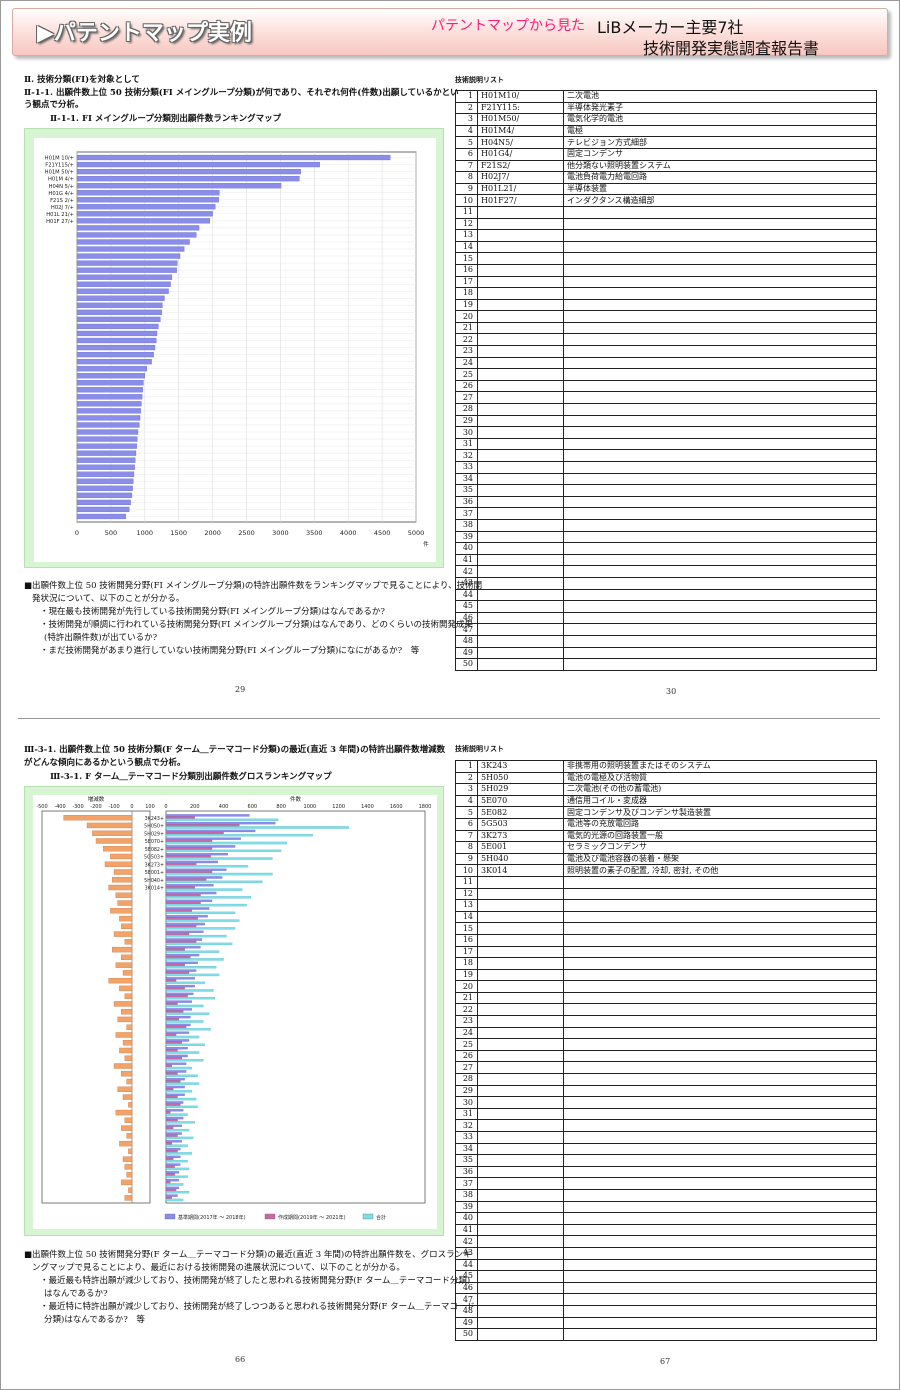  I want to click on x-tick-label: 0, so click(165, 807).